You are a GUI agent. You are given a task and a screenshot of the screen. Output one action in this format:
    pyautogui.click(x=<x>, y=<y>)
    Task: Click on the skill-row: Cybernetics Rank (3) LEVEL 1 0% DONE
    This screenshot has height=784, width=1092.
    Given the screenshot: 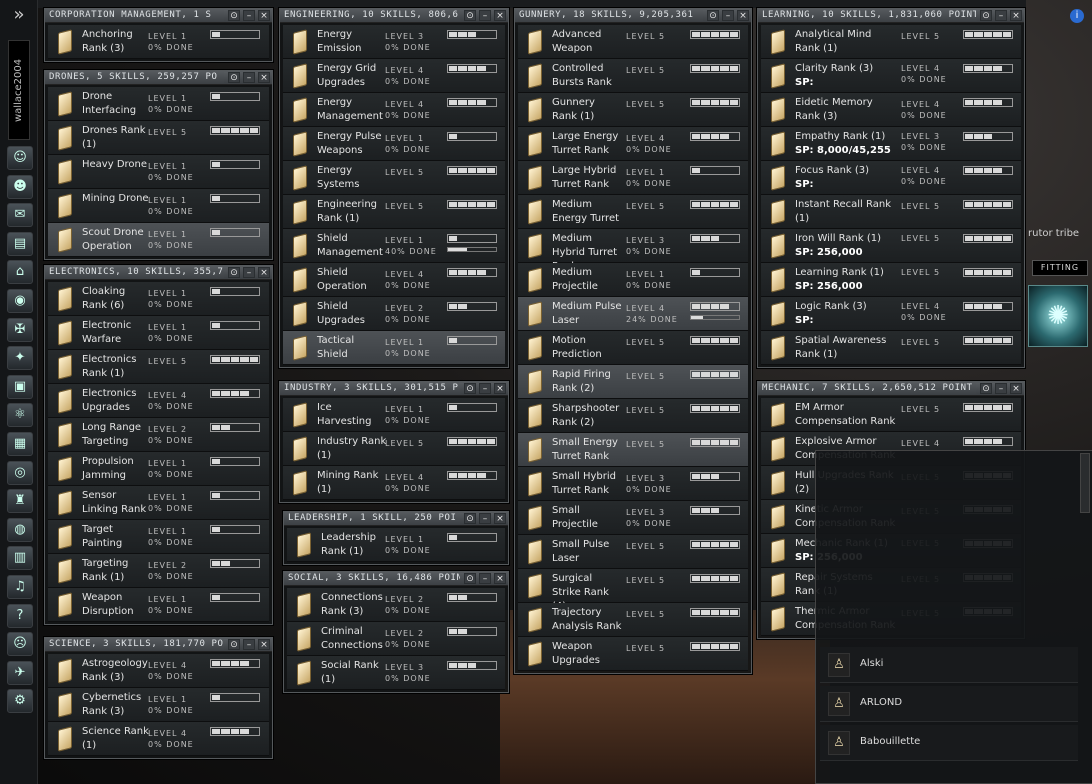 What is the action you would take?
    pyautogui.click(x=158, y=705)
    